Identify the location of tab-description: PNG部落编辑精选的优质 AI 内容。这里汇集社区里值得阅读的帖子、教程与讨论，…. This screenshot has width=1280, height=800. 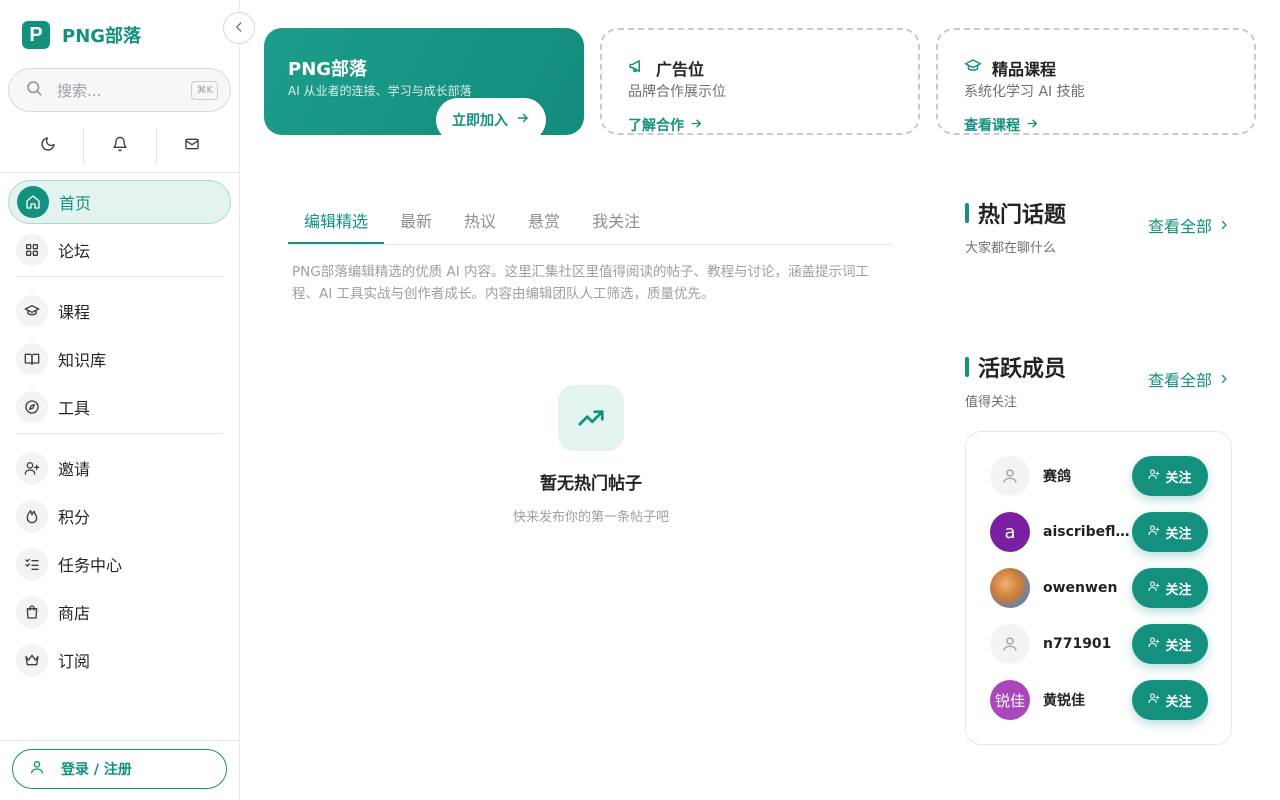
(580, 283).